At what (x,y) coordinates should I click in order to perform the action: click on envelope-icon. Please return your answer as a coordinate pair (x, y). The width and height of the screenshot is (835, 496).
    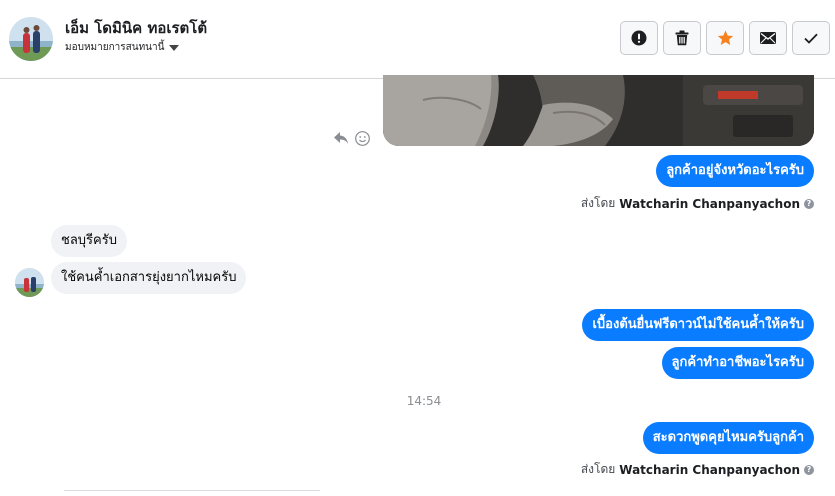
    Looking at the image, I should click on (768, 38).